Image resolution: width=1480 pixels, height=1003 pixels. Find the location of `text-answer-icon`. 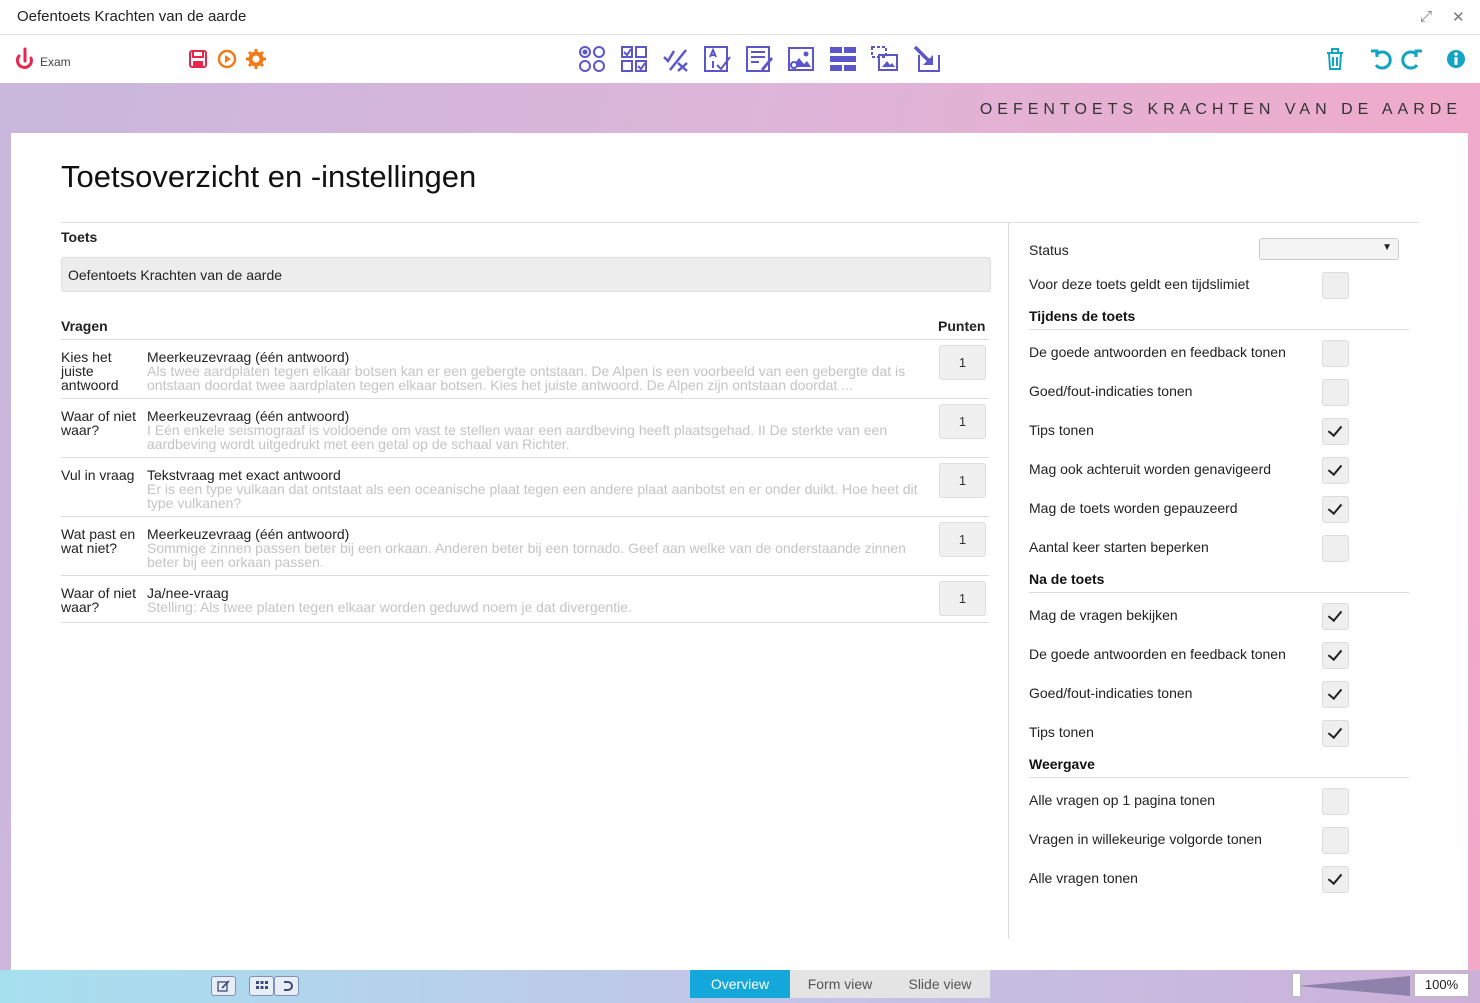

text-answer-icon is located at coordinates (717, 59).